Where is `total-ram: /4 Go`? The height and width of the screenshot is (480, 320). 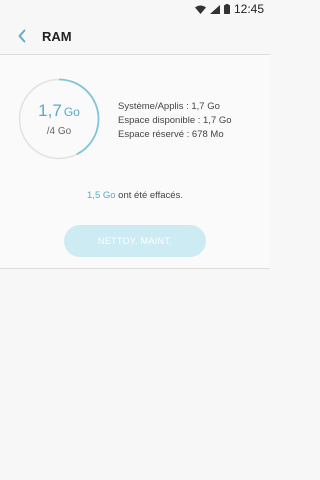
total-ram: /4 Go is located at coordinates (59, 131).